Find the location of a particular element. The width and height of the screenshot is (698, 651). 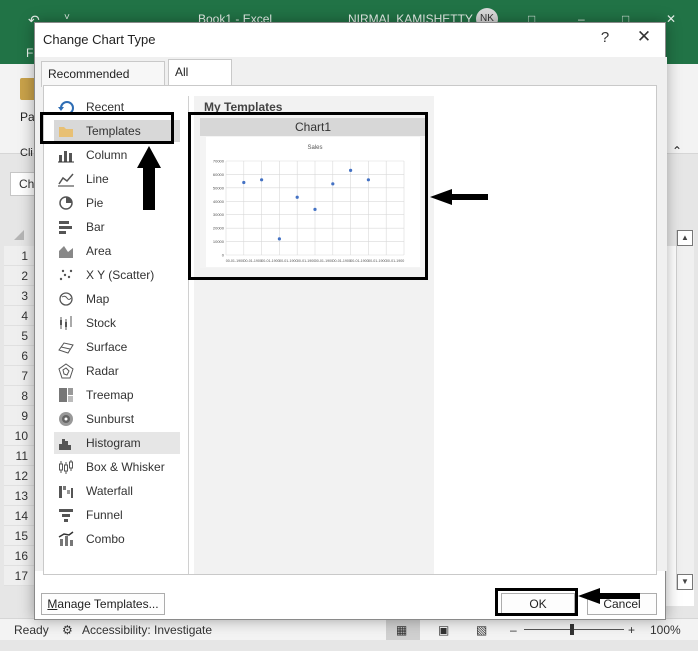

arrow-left-to-ok-icon is located at coordinates (609, 596).